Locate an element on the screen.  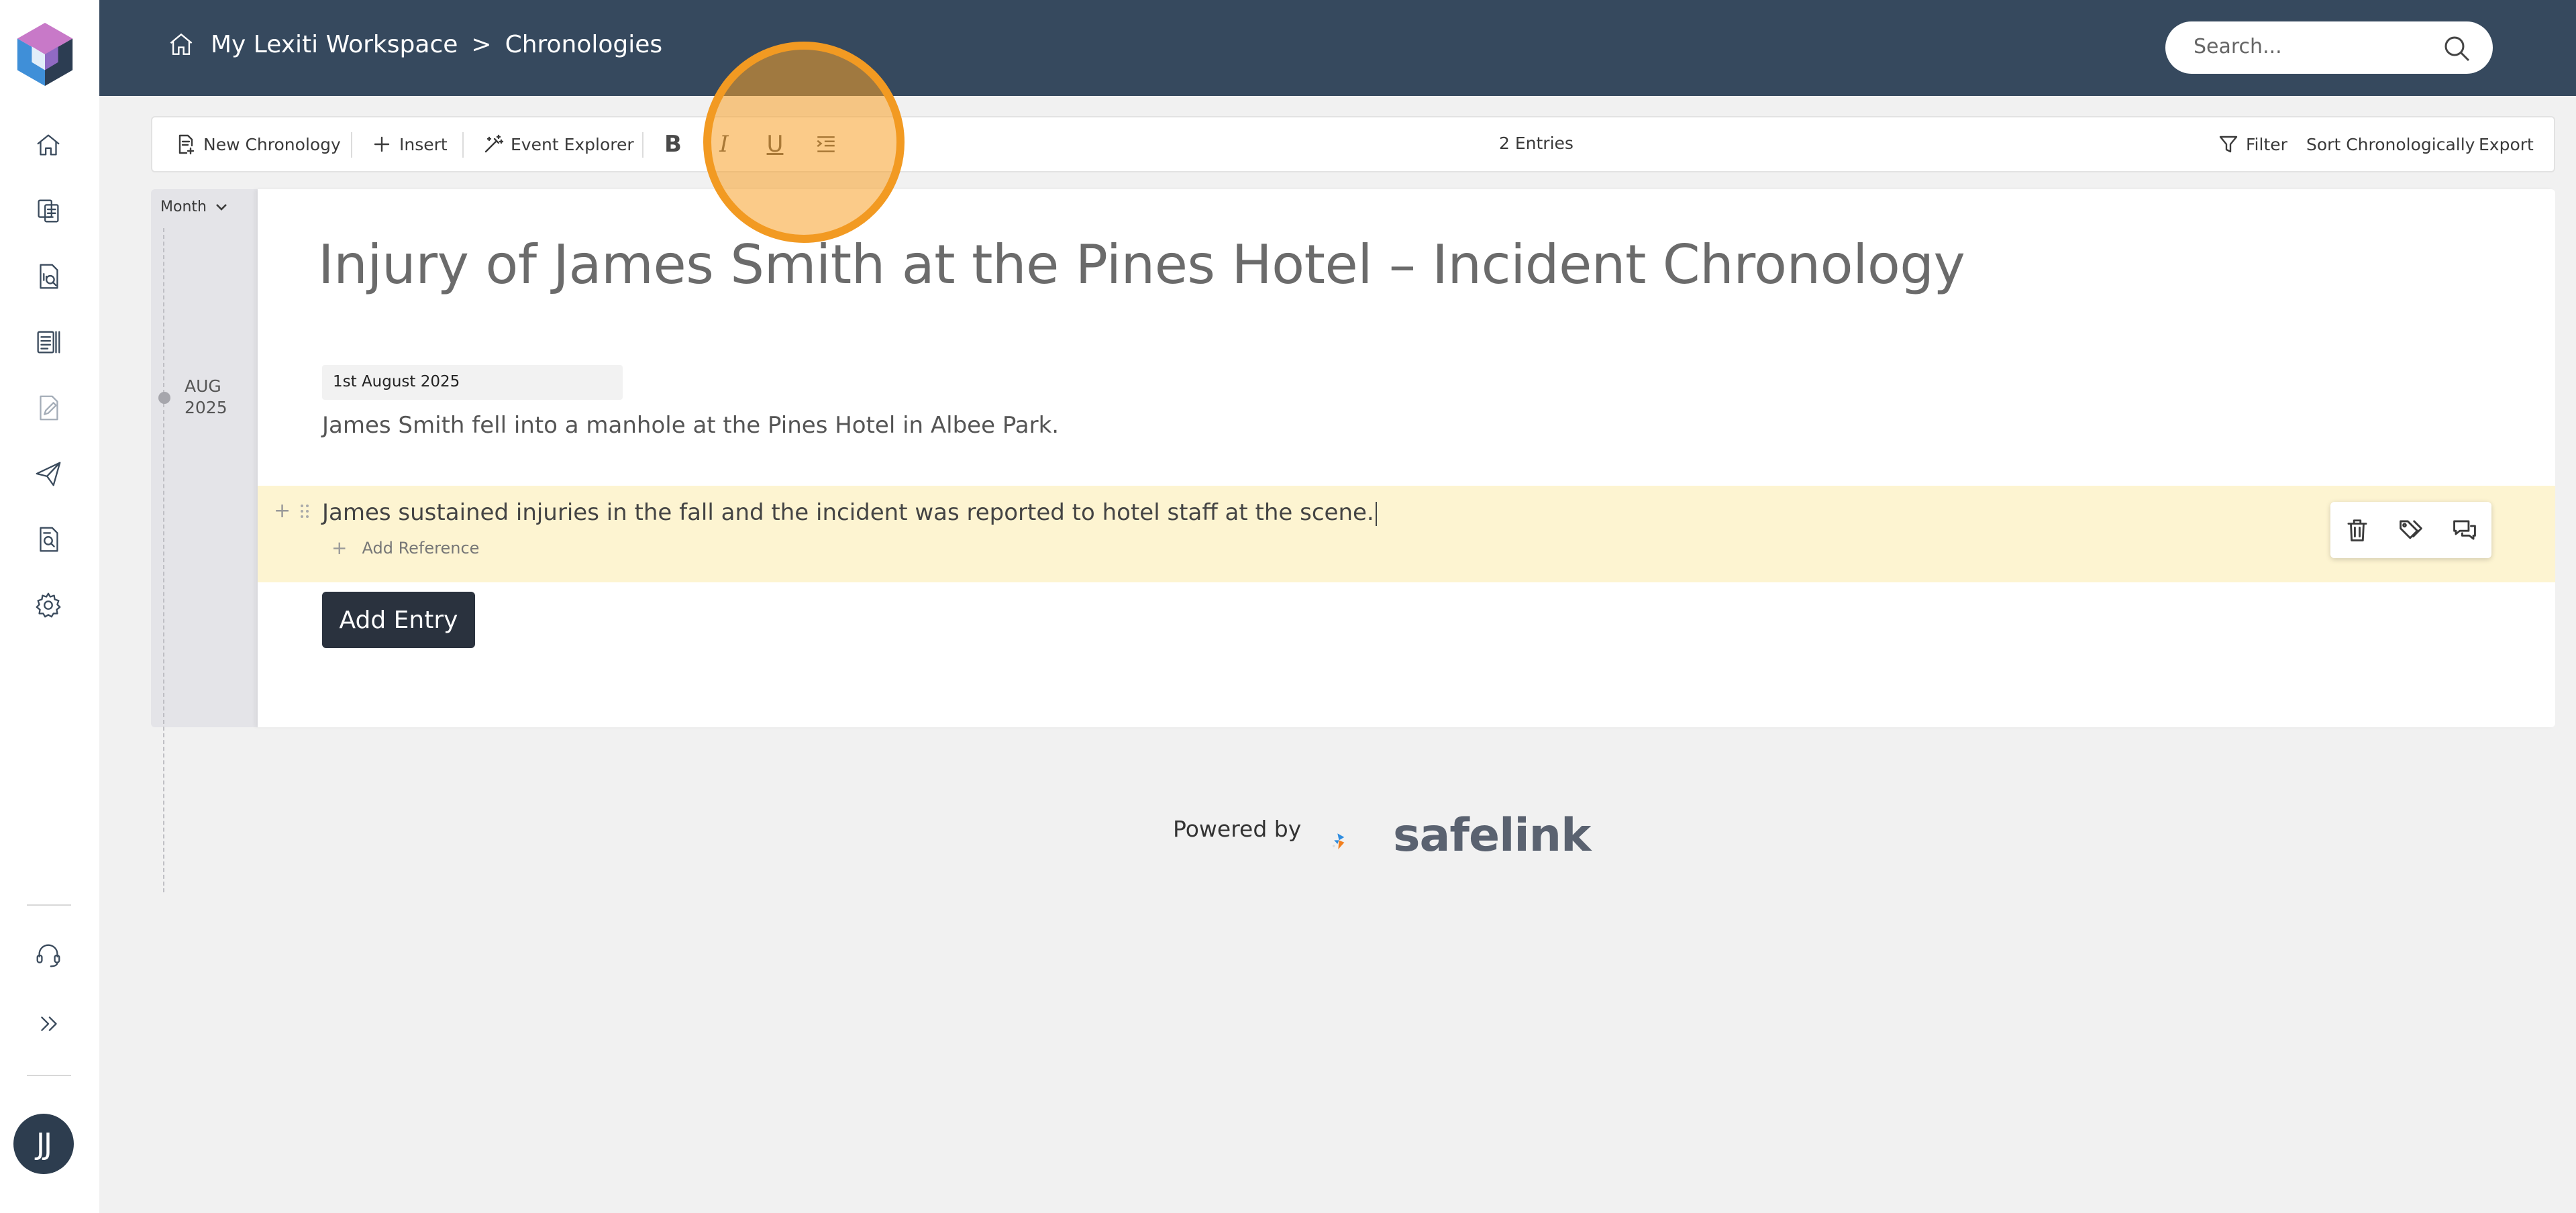
tags-icon is located at coordinates (2411, 529).